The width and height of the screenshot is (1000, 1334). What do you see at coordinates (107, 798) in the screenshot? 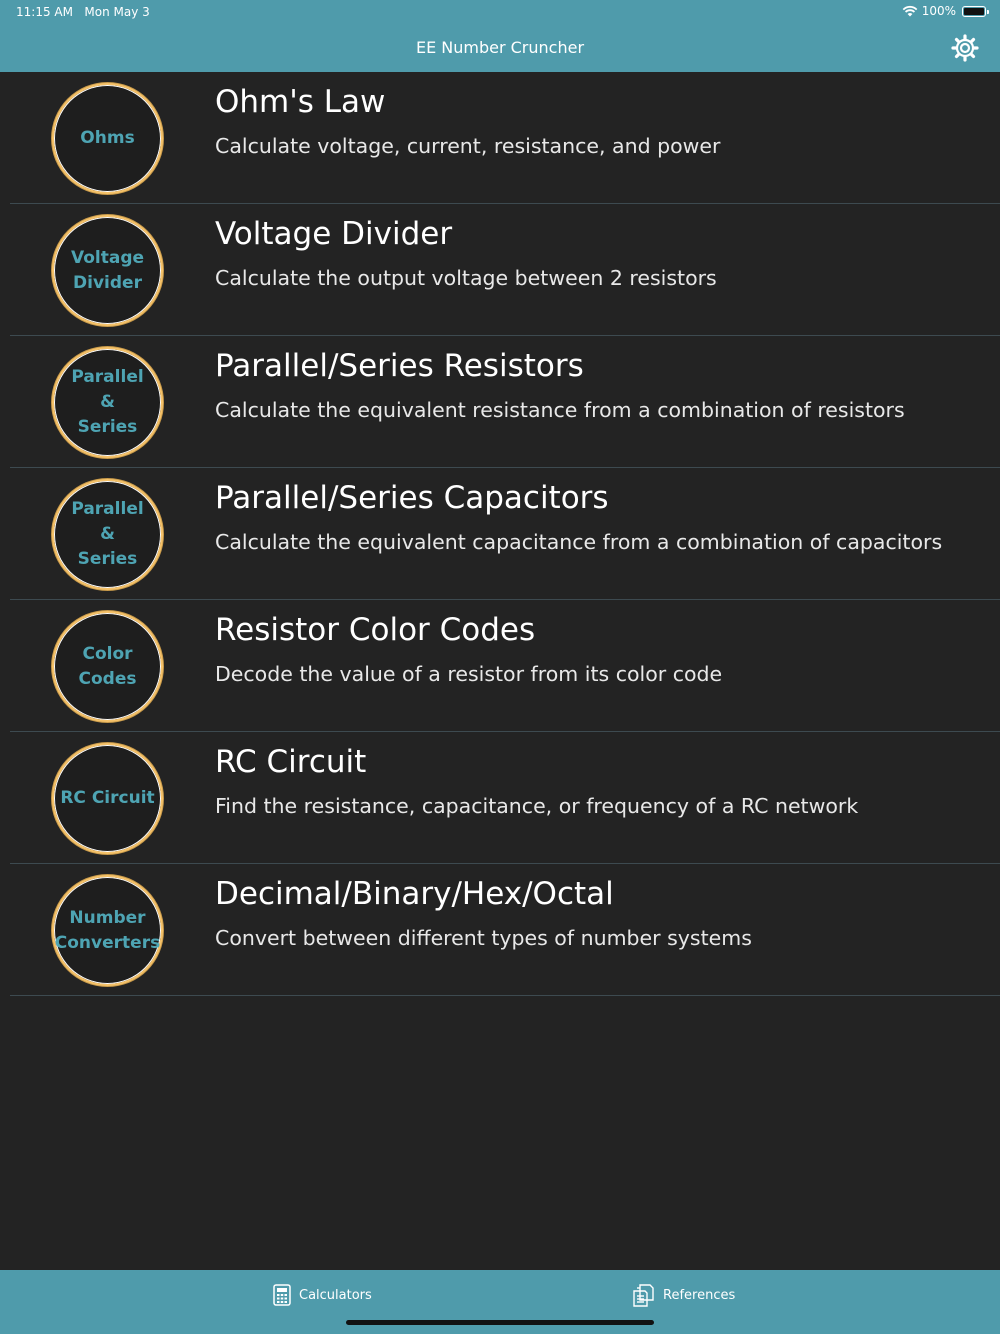
I see `rc-circuit-badge-icon: RC Circuit` at bounding box center [107, 798].